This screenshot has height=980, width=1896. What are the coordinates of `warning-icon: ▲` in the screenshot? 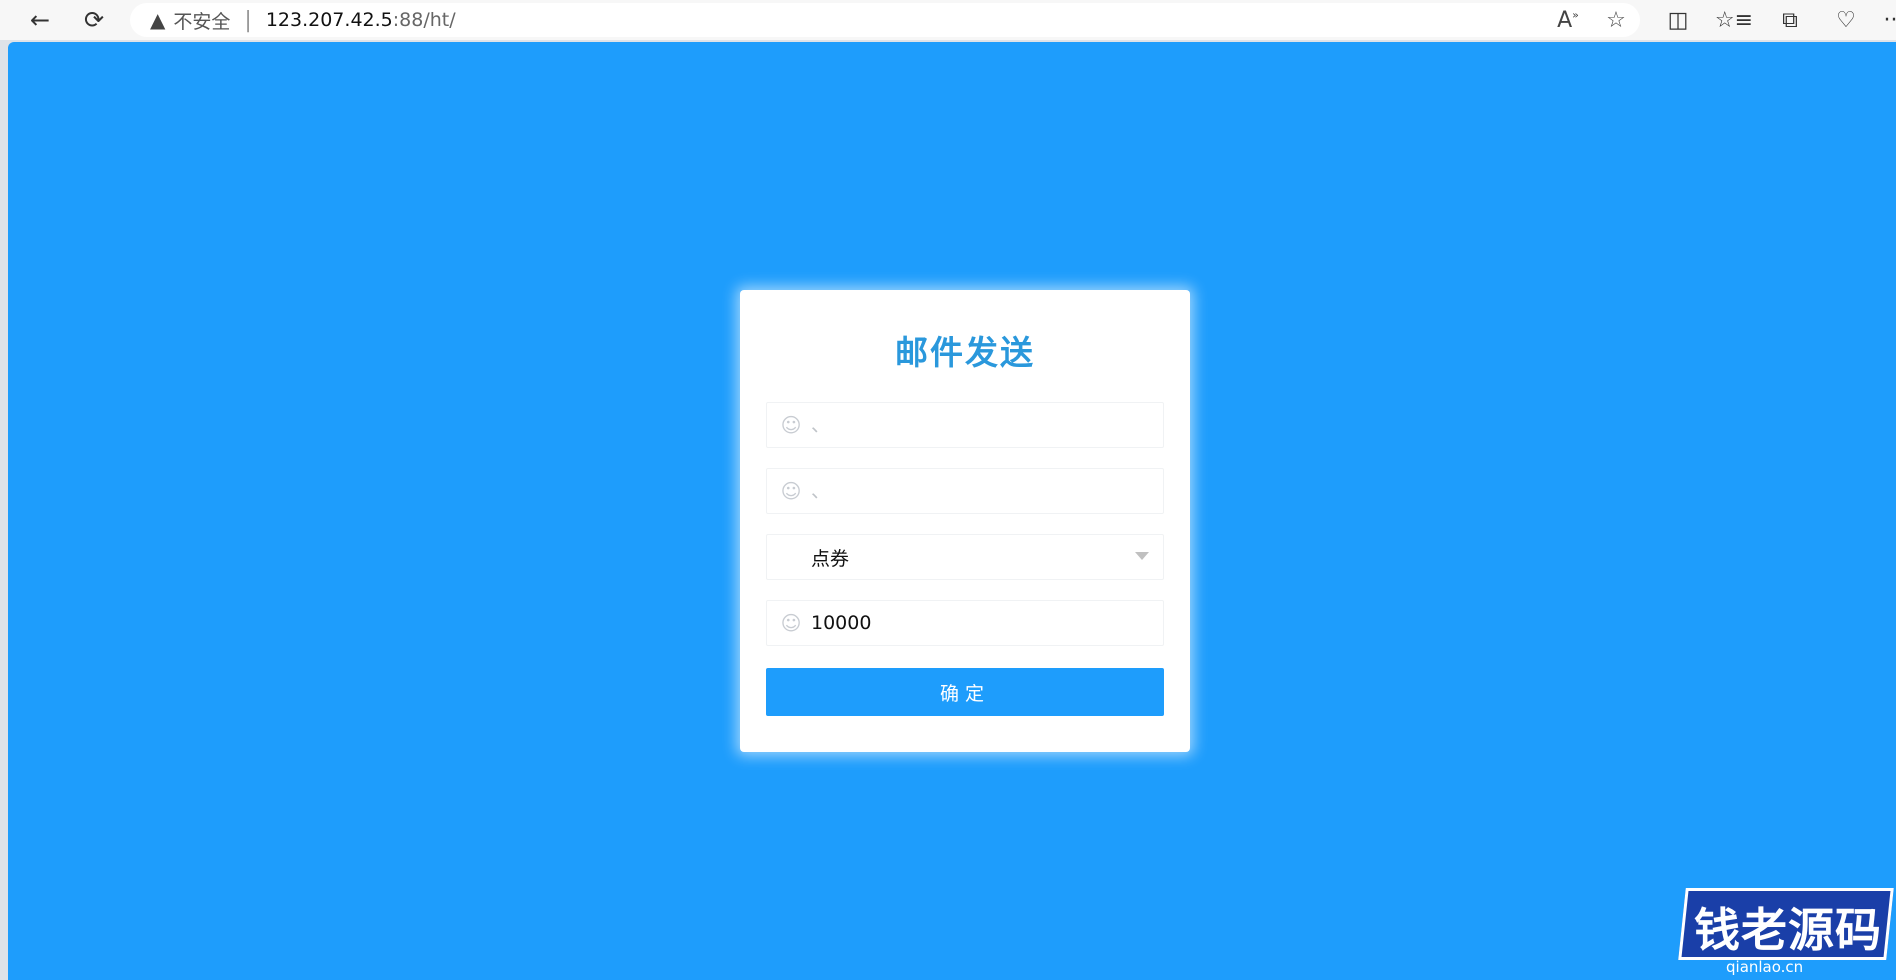 It's located at (157, 20).